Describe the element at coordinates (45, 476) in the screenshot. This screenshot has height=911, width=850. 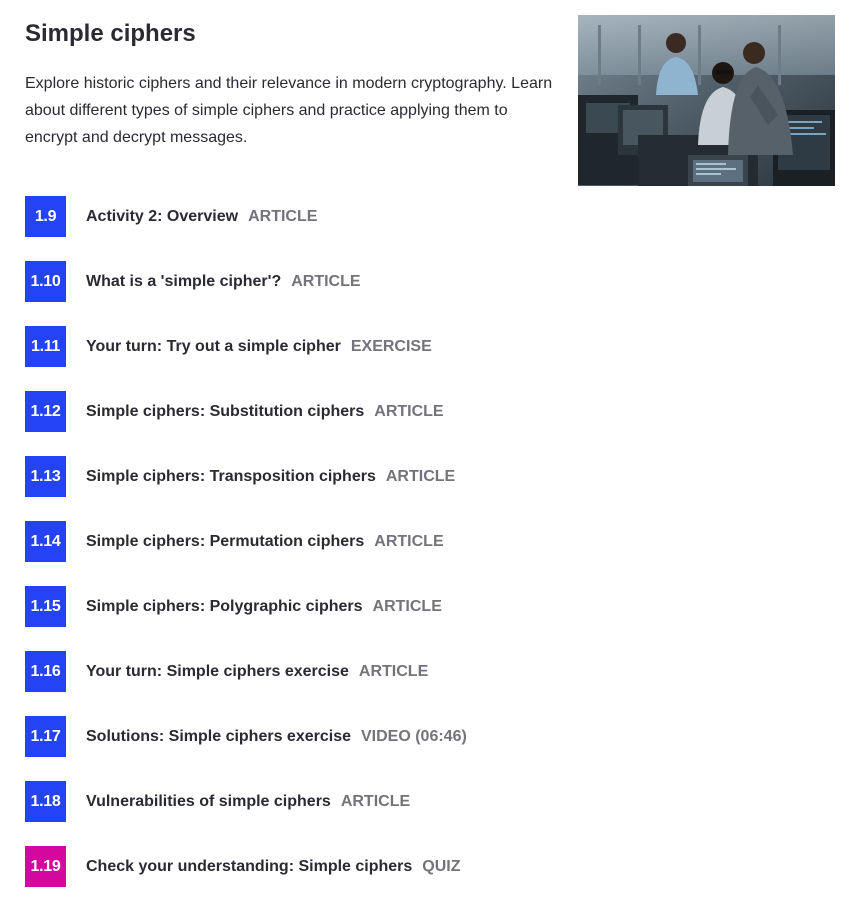
I see `step-number-badge: 1.13` at that location.